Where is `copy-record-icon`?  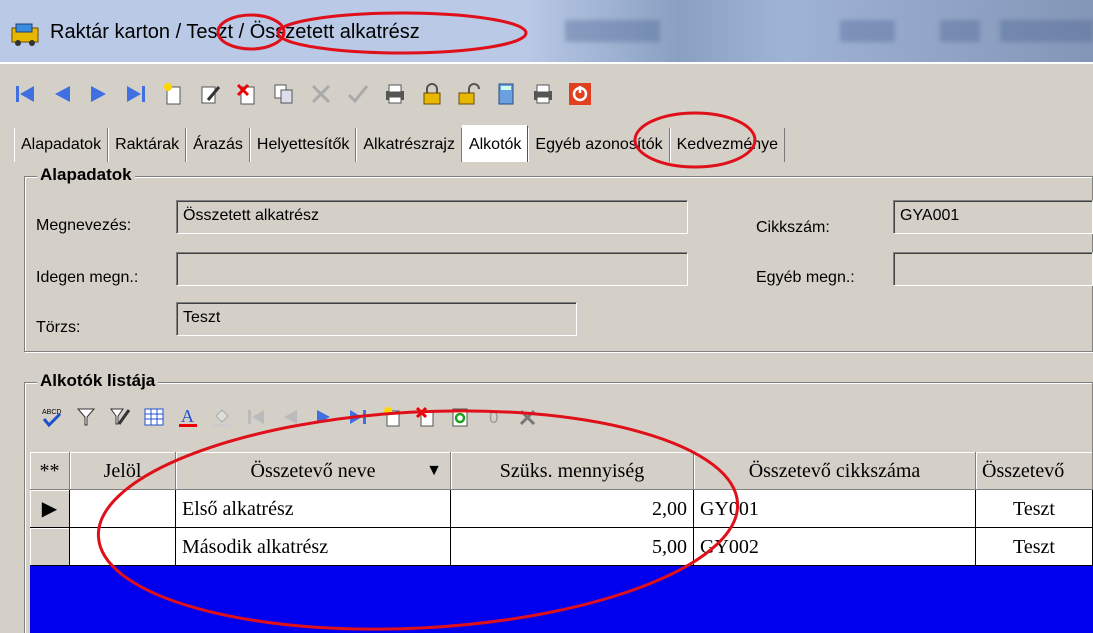
copy-record-icon is located at coordinates (284, 94).